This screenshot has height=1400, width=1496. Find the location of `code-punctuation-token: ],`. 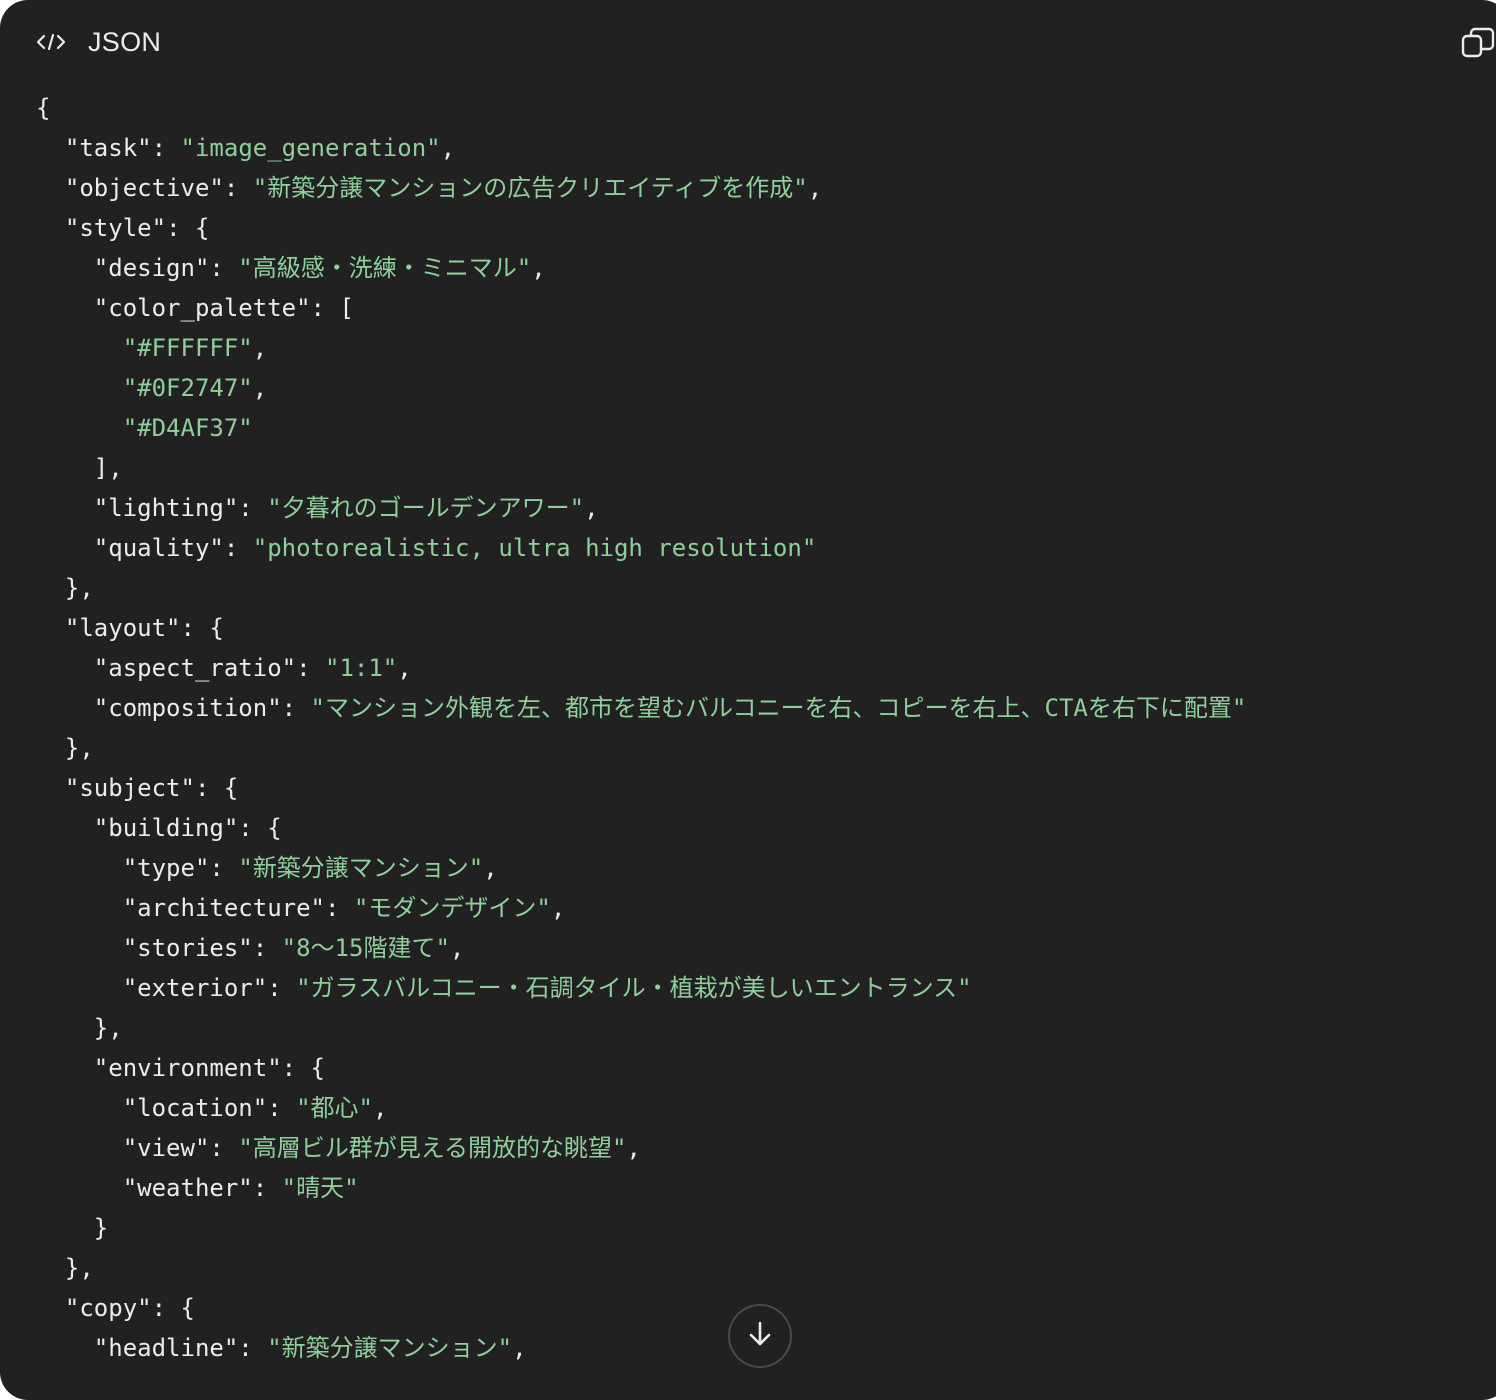

code-punctuation-token: ], is located at coordinates (79, 468).